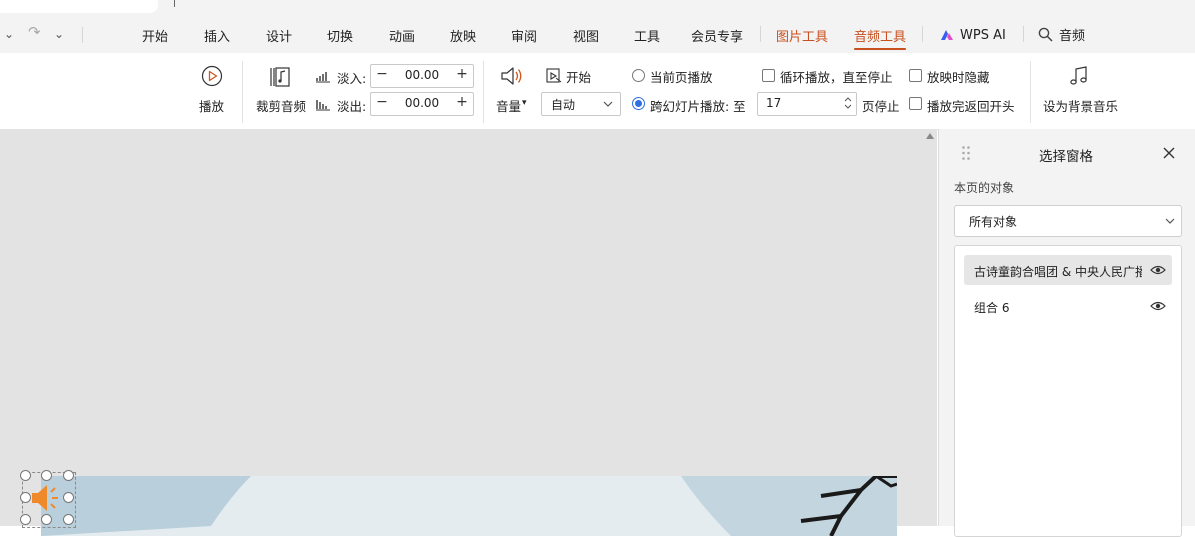 This screenshot has height=537, width=1195. I want to click on set-background-music-button: 设为背景音乐, so click(1080, 88).